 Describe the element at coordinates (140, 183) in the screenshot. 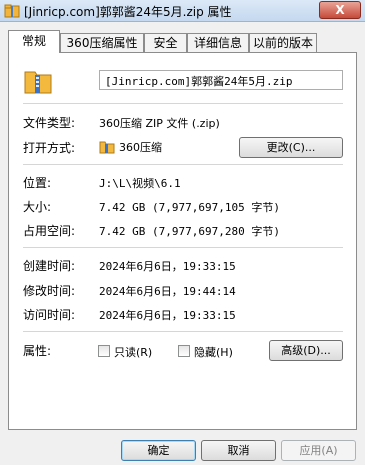

I see `location-value: J:\L\视频\6.1` at that location.